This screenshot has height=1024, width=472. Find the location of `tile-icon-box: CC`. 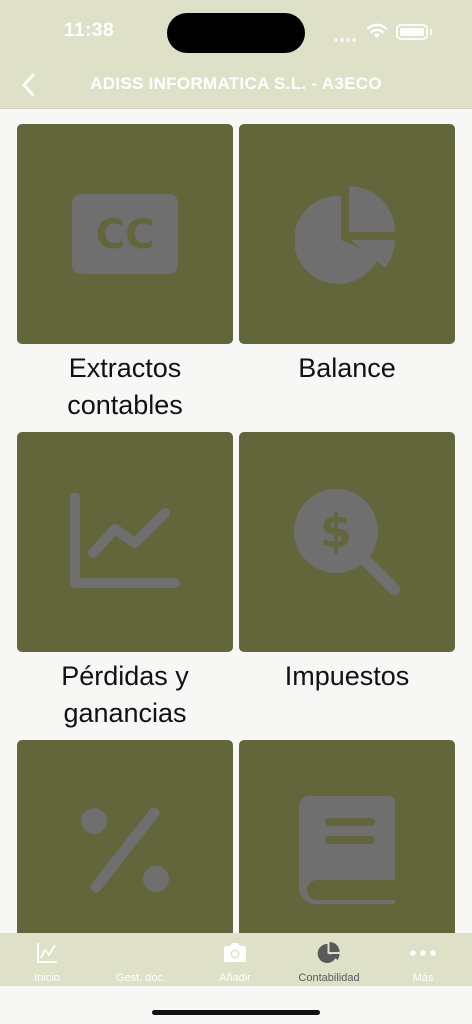

tile-icon-box: CC is located at coordinates (125, 234).